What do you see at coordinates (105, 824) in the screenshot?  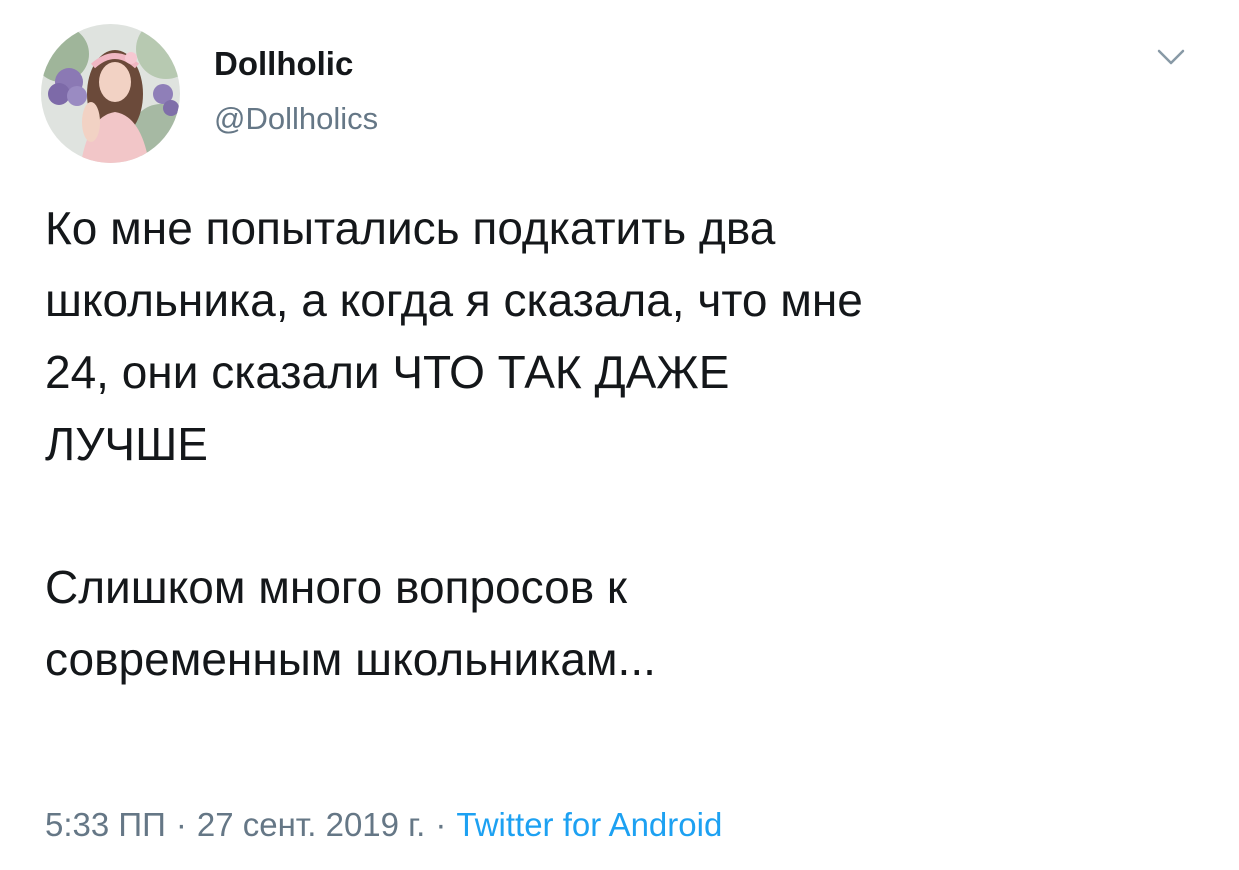 I see `tweet-time: 5:33 ПП` at bounding box center [105, 824].